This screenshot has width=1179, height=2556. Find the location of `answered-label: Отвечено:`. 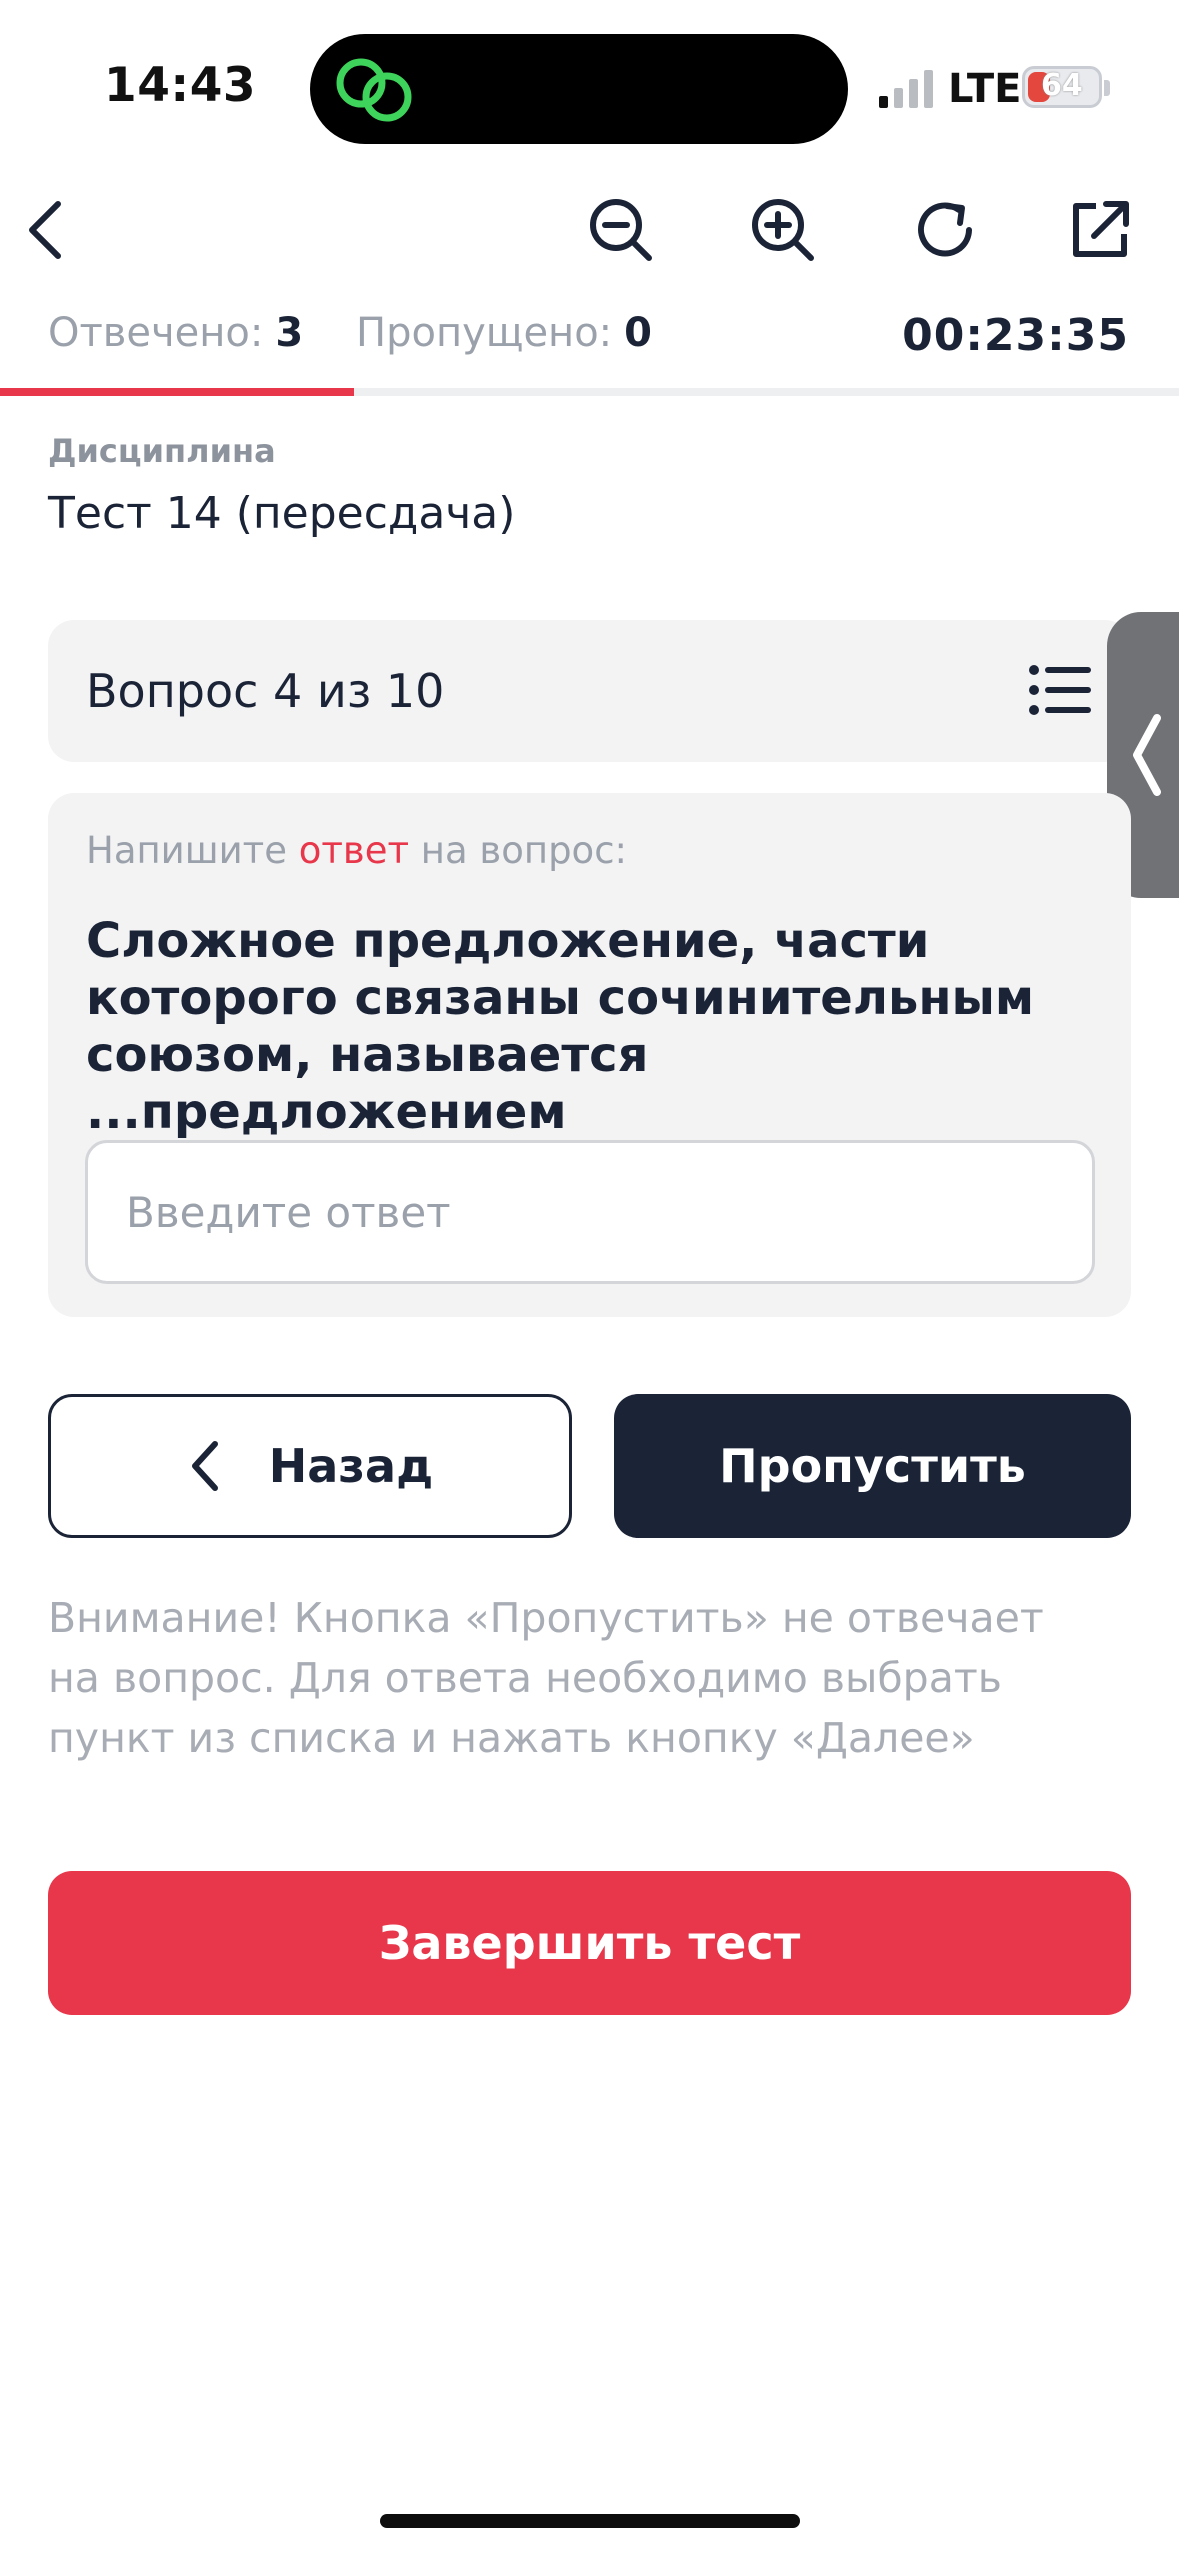

answered-label: Отвечено: is located at coordinates (156, 333).